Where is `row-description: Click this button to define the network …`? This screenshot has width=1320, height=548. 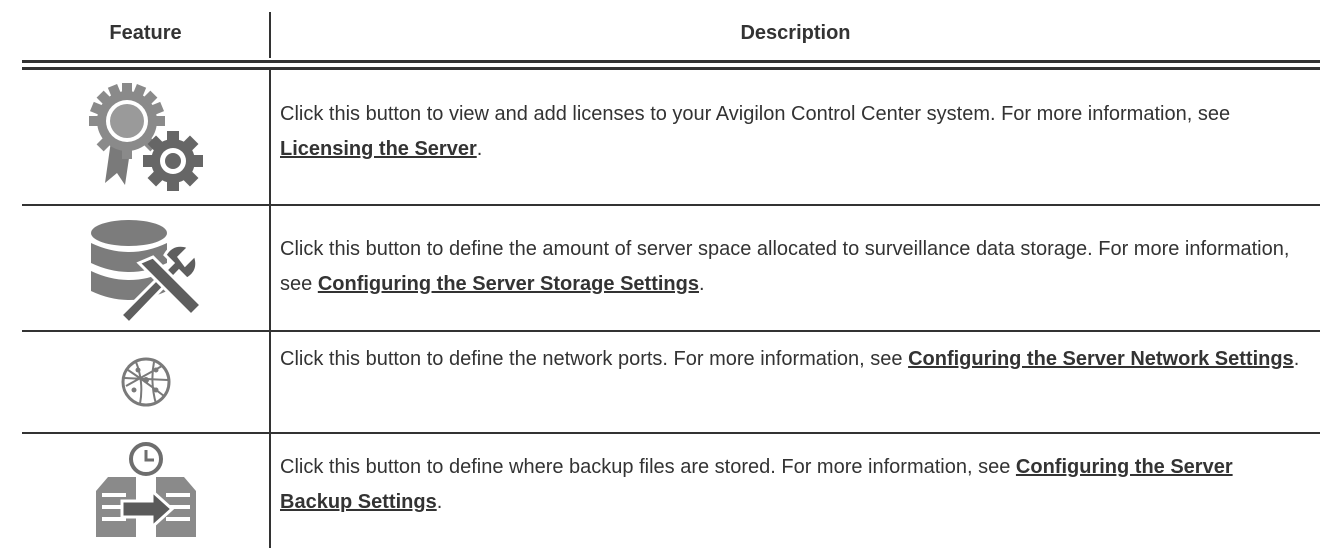
row-description: Click this button to define the network … is located at coordinates (795, 359).